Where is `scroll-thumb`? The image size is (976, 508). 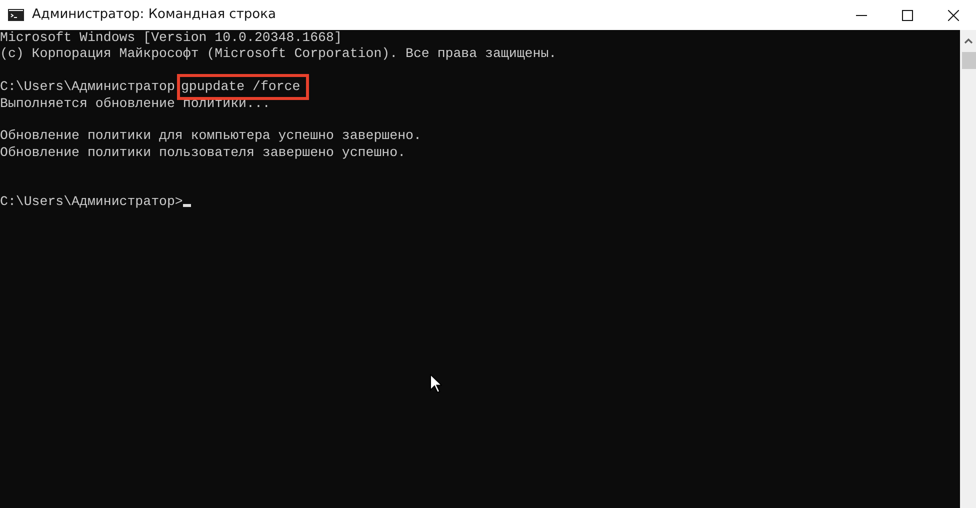 scroll-thumb is located at coordinates (969, 60).